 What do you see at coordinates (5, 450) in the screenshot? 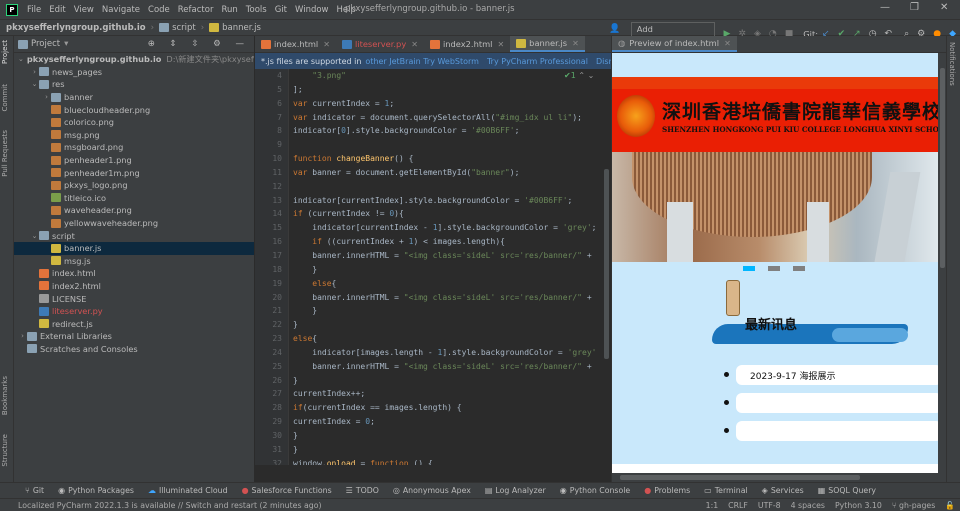
I see `structure-tool-tab: Structure` at bounding box center [5, 450].